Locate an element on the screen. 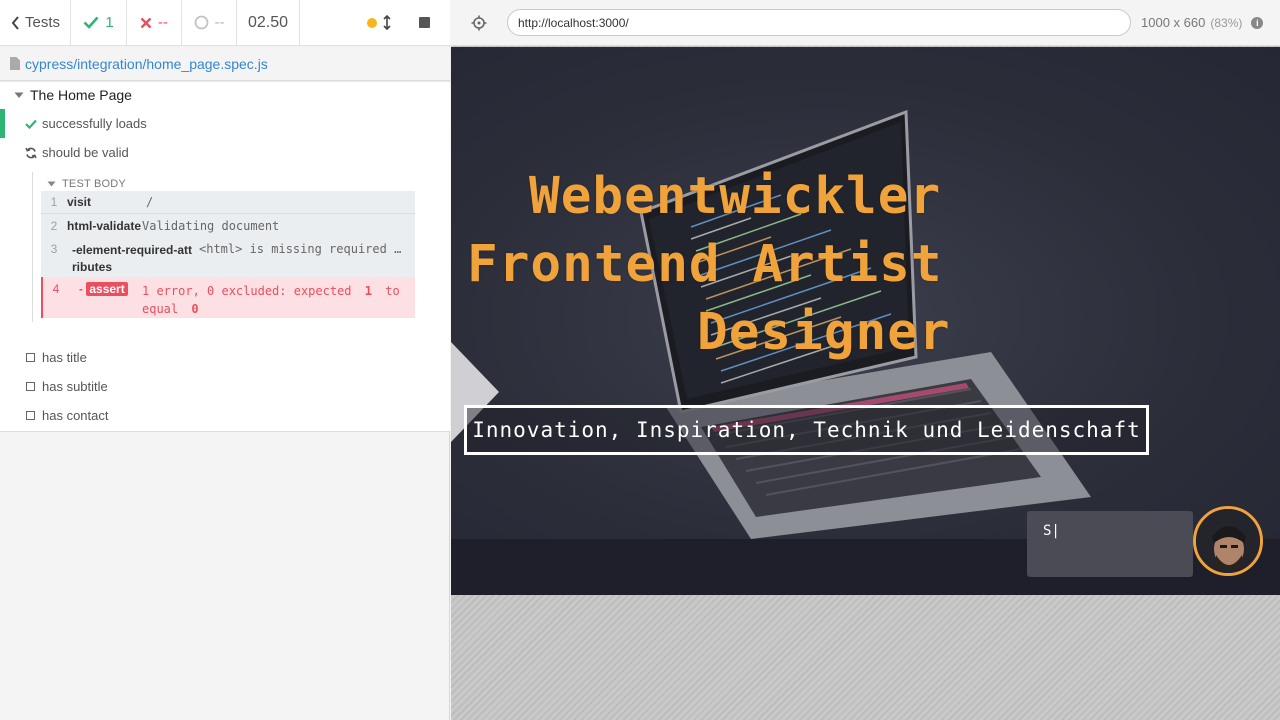 This screenshot has width=1280, height=720. viewport-info: 1000 x 660 (83%) i is located at coordinates (1202, 22).